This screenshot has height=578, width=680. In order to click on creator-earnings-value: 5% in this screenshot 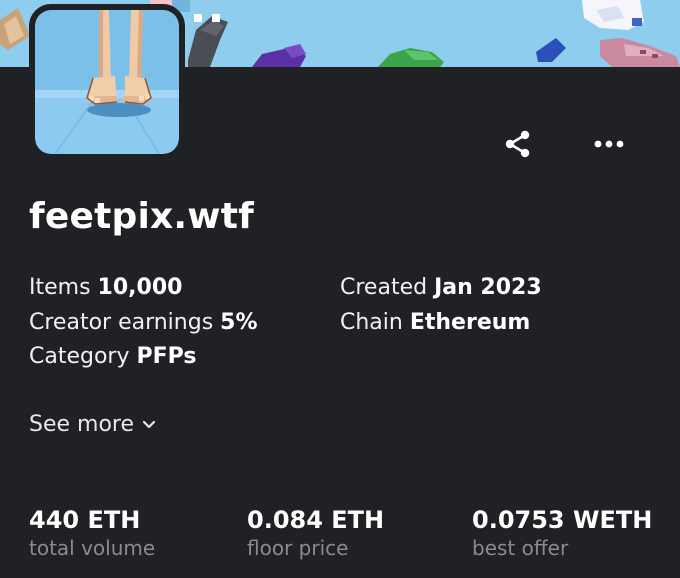, I will do `click(239, 322)`.